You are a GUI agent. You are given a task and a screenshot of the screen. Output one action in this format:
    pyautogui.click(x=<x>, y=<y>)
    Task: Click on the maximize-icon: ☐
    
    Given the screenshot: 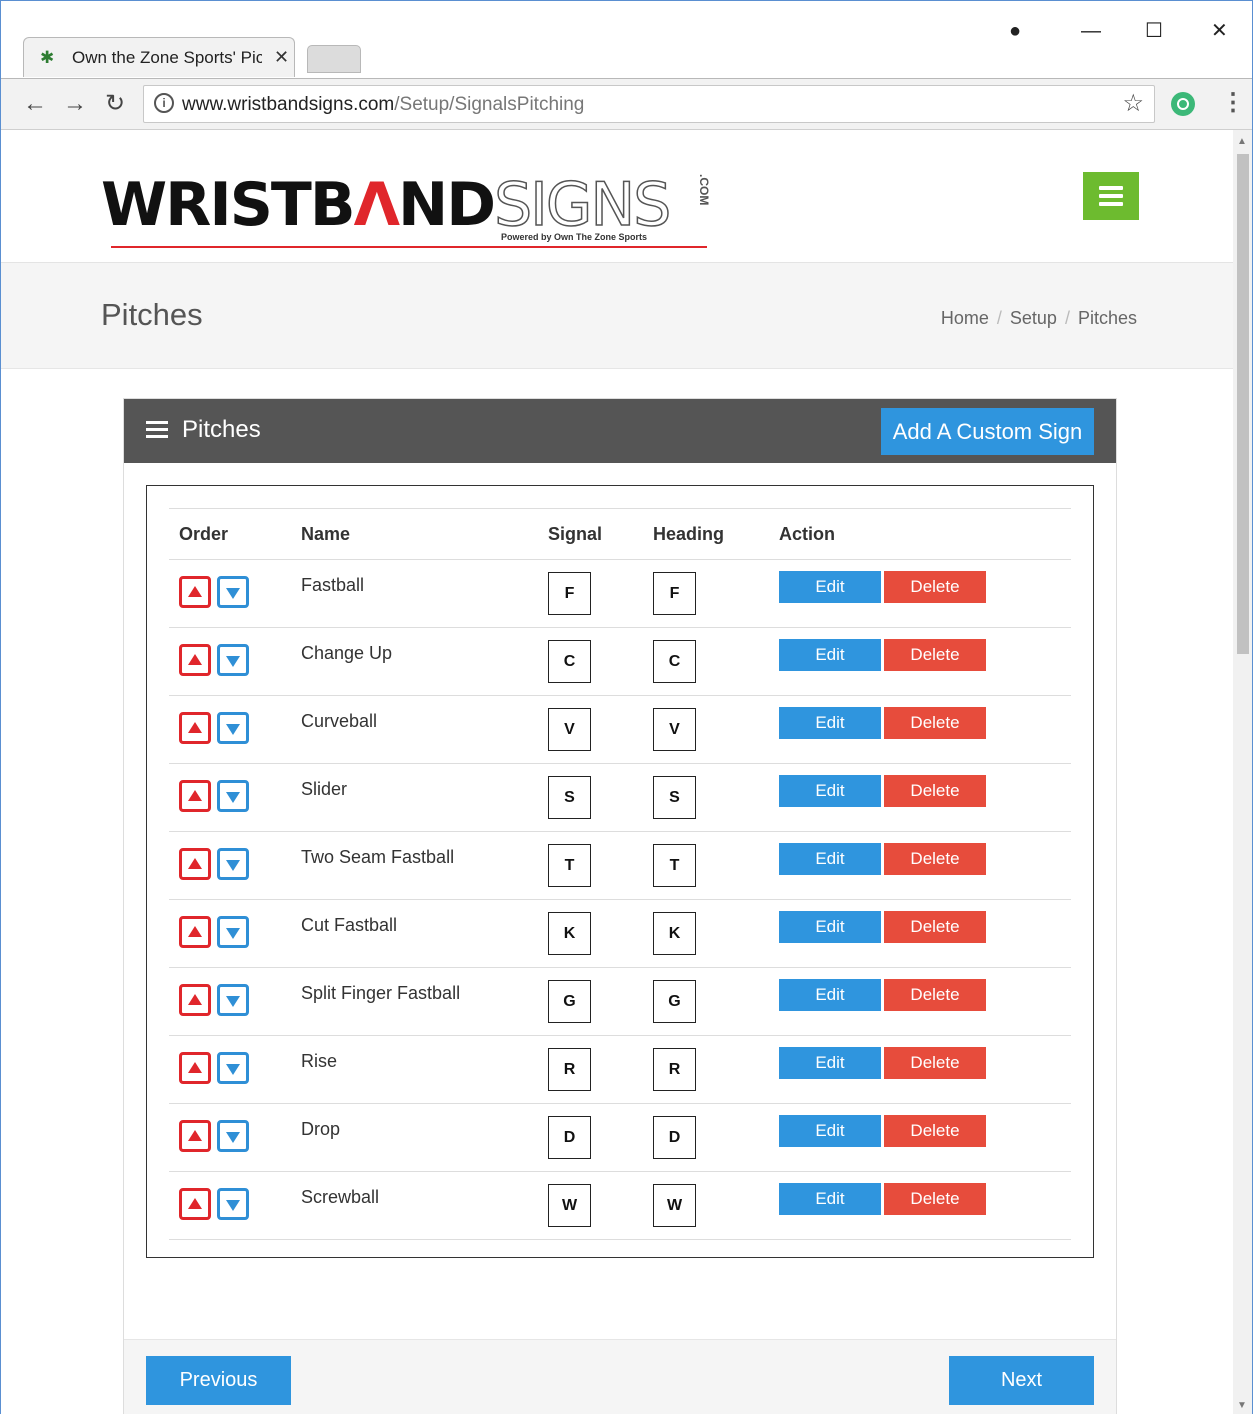 What is the action you would take?
    pyautogui.click(x=1154, y=31)
    